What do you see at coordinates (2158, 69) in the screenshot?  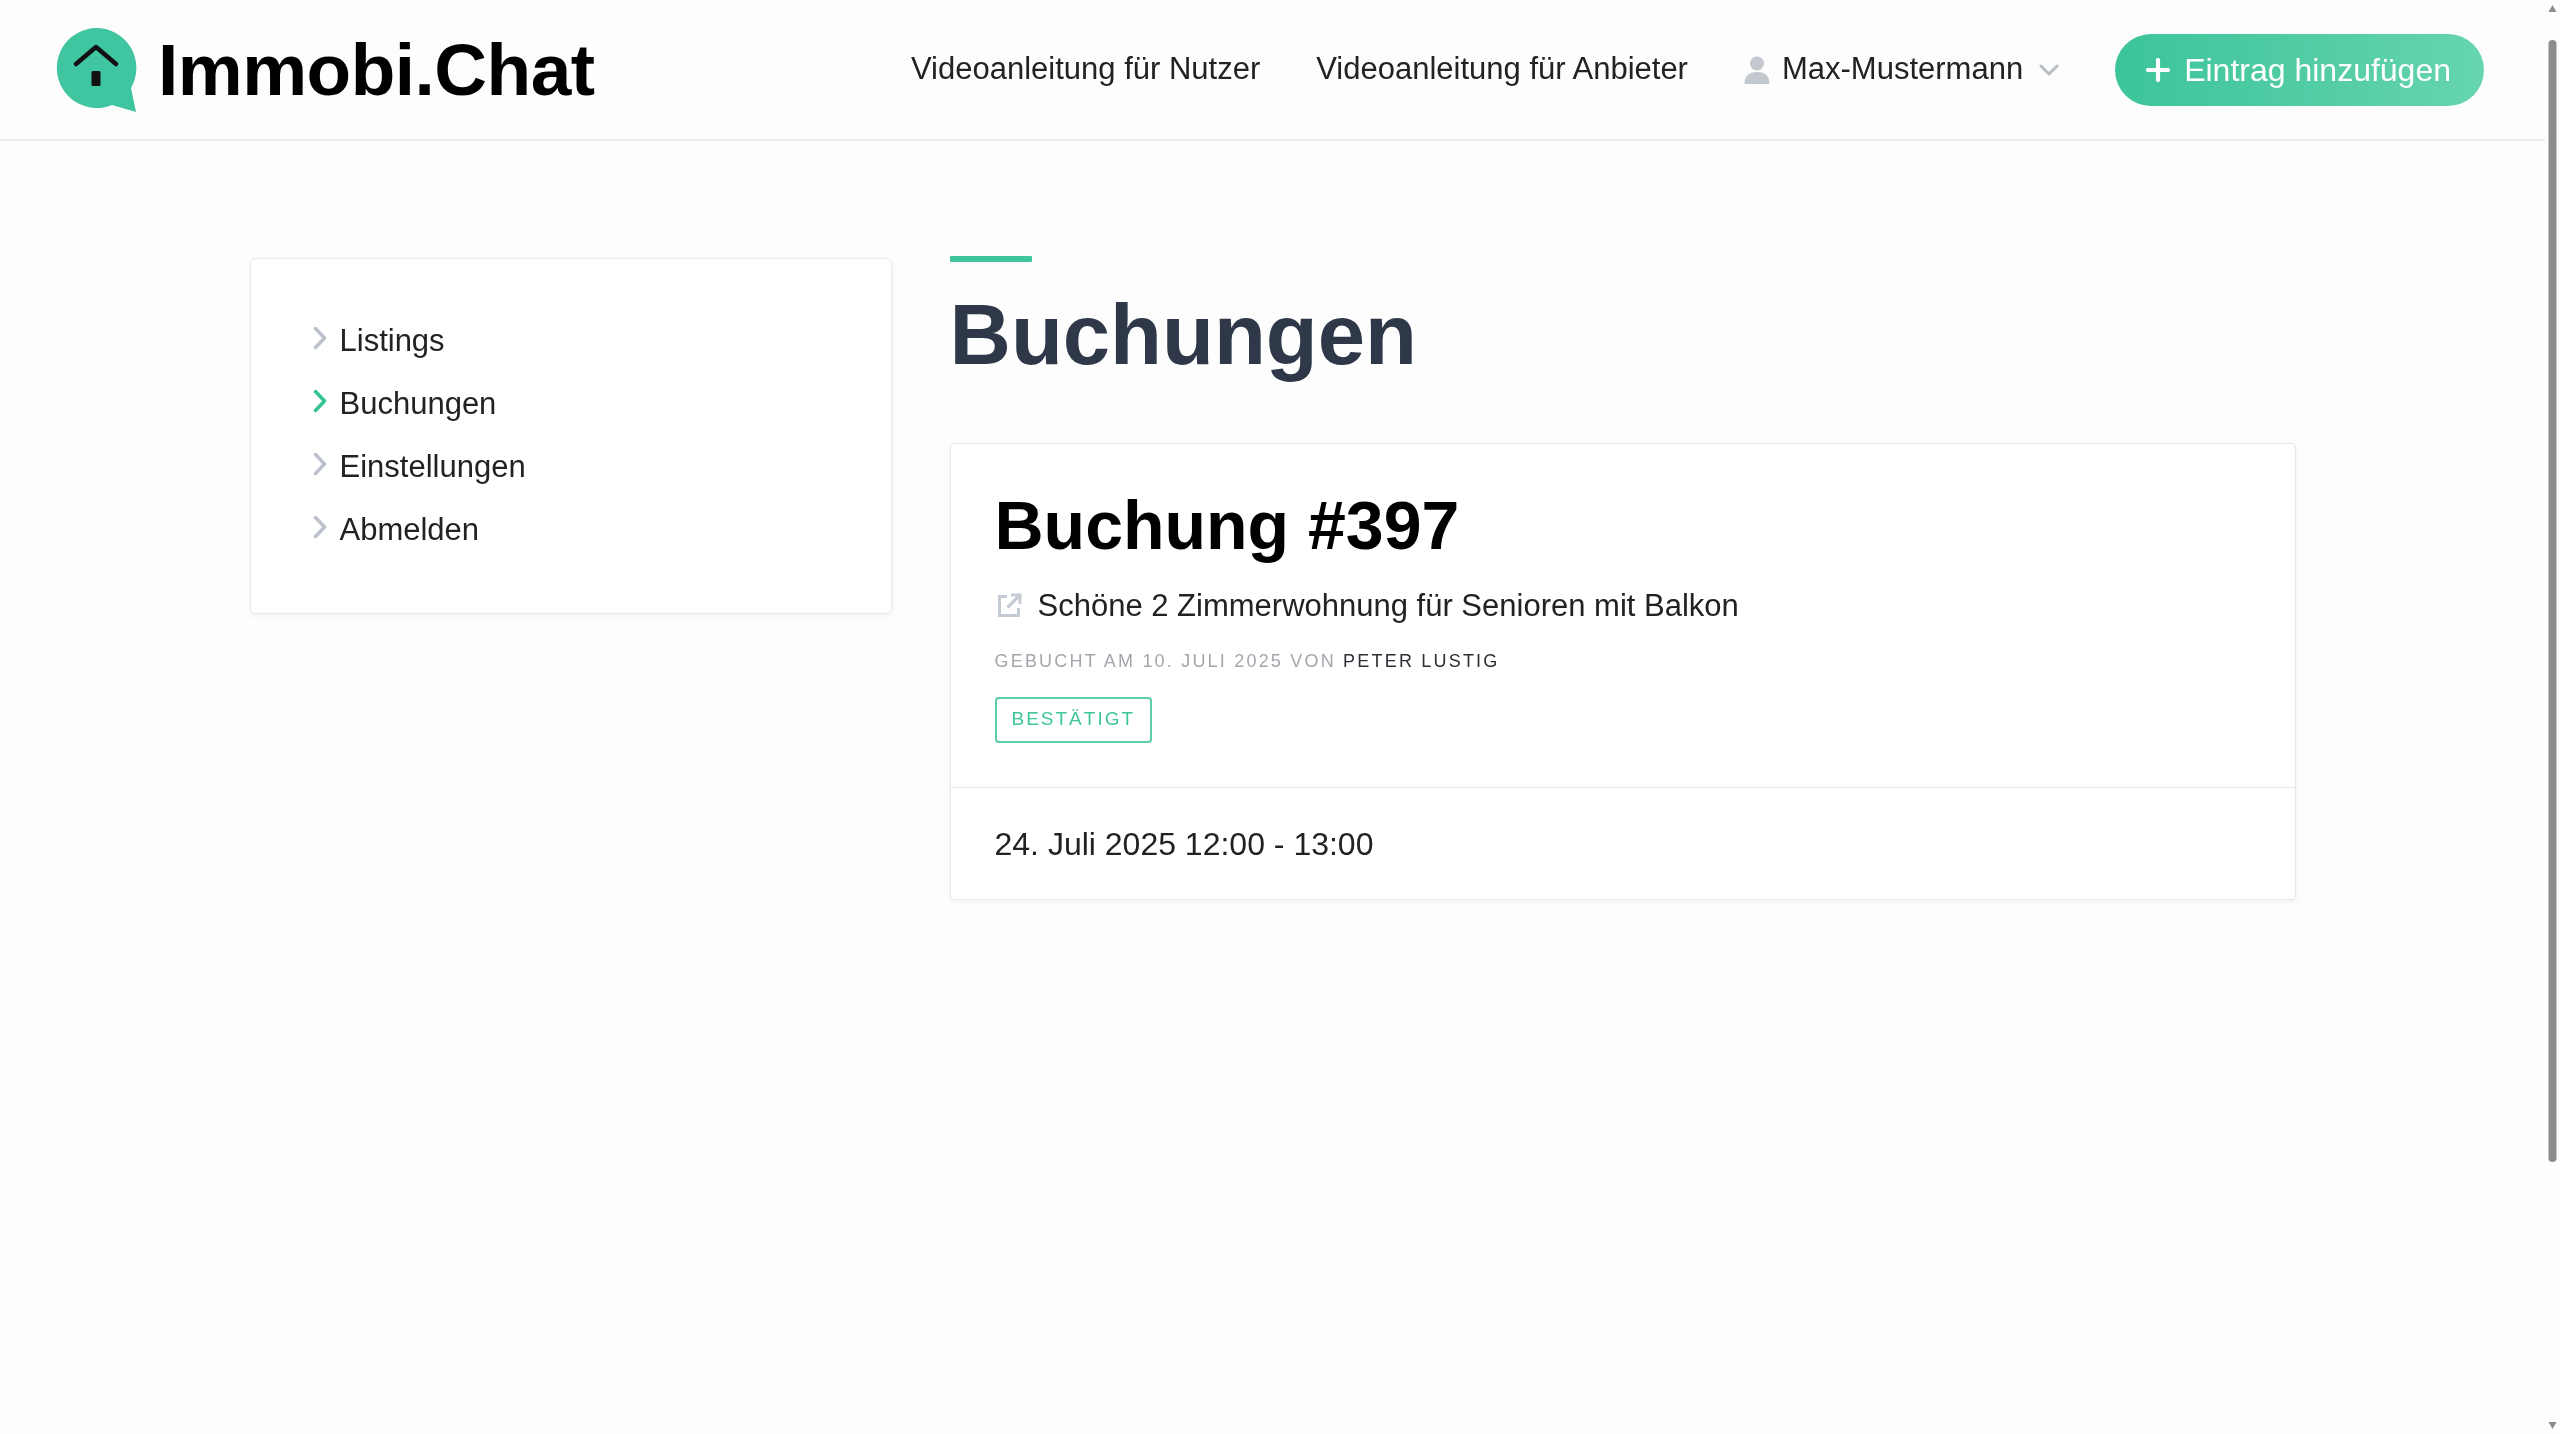 I see `plus-icon` at bounding box center [2158, 69].